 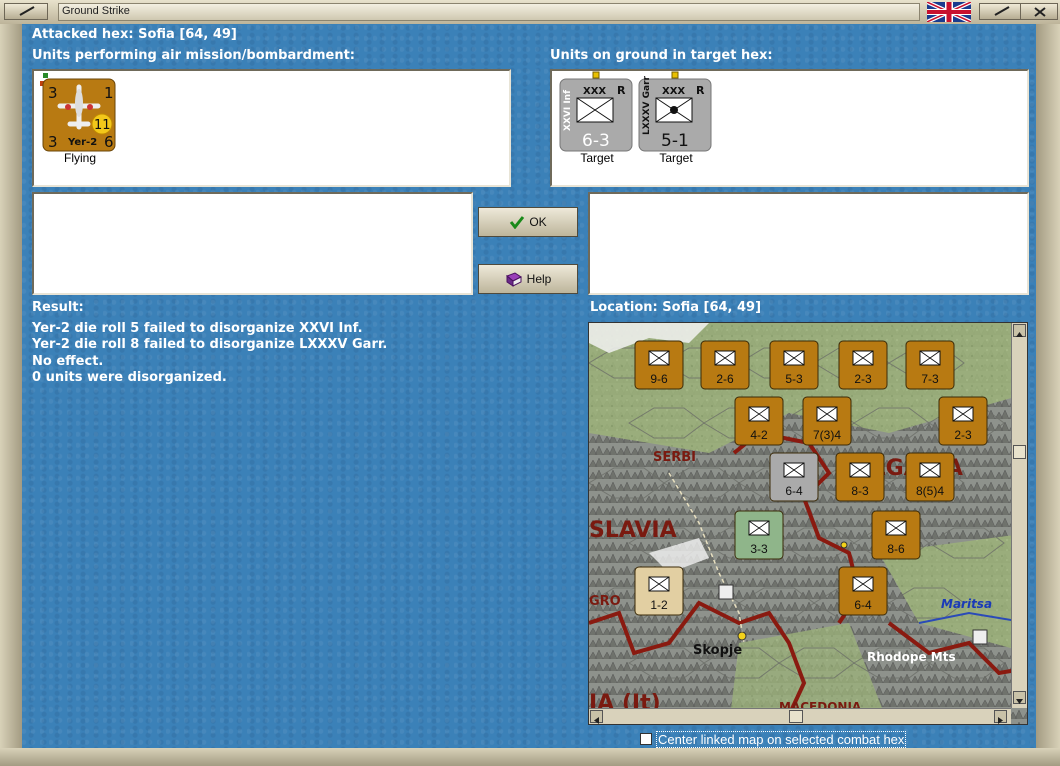 I want to click on air-unit-bottom-left: 3, so click(x=53, y=142).